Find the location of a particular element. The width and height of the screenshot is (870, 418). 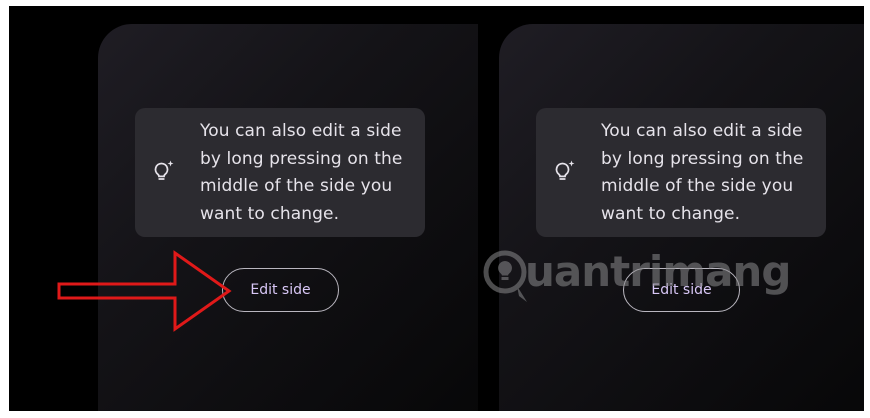

watermark-text: uantrimang is located at coordinates (658, 271).